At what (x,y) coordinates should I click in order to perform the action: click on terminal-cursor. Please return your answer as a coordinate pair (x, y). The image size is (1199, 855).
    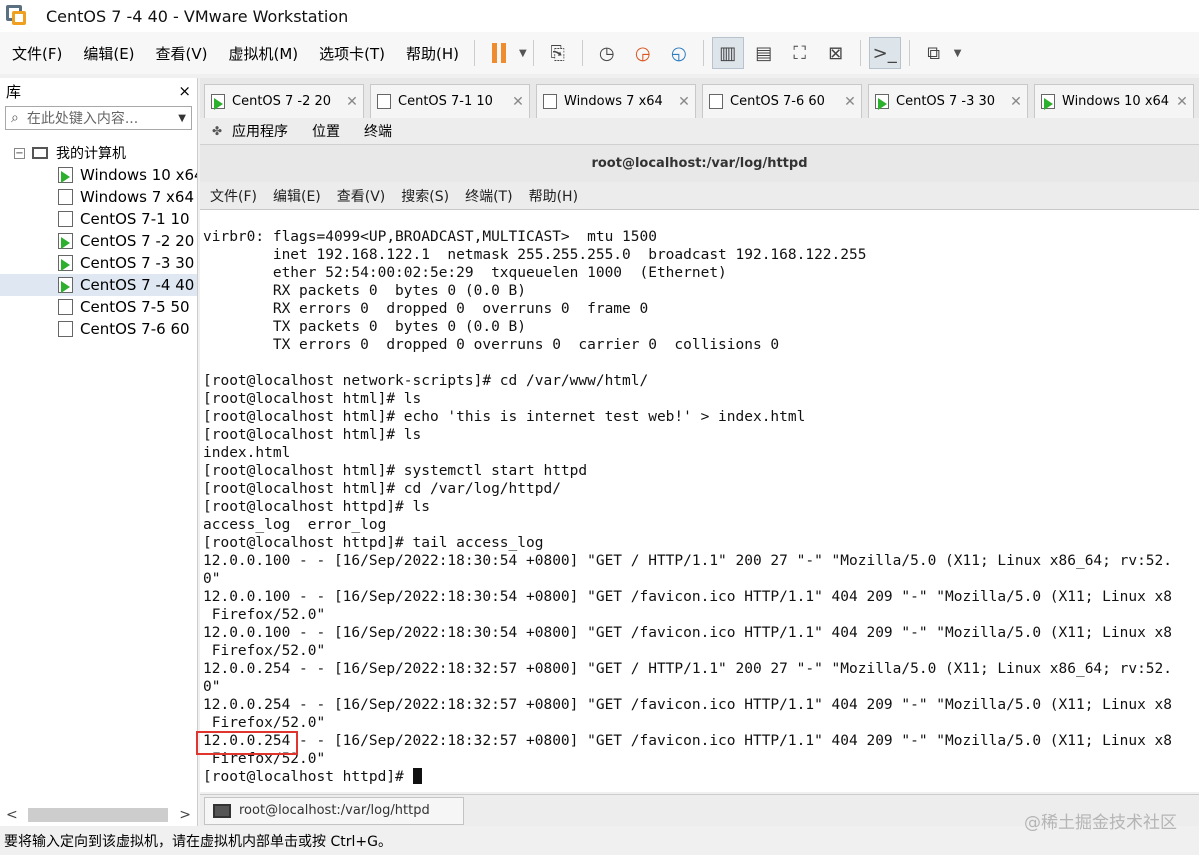
    Looking at the image, I should click on (417, 776).